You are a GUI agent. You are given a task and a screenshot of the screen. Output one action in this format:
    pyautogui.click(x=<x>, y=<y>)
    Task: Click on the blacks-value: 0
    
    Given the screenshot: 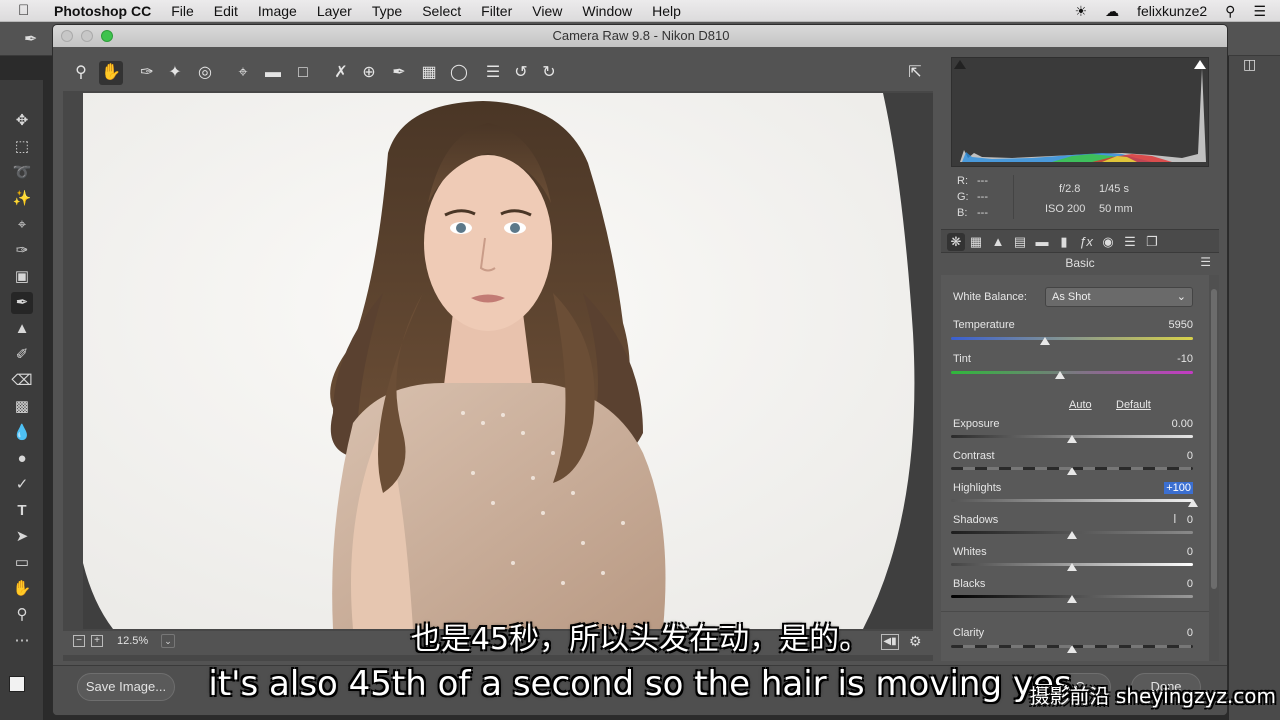 What is the action you would take?
    pyautogui.click(x=1163, y=584)
    